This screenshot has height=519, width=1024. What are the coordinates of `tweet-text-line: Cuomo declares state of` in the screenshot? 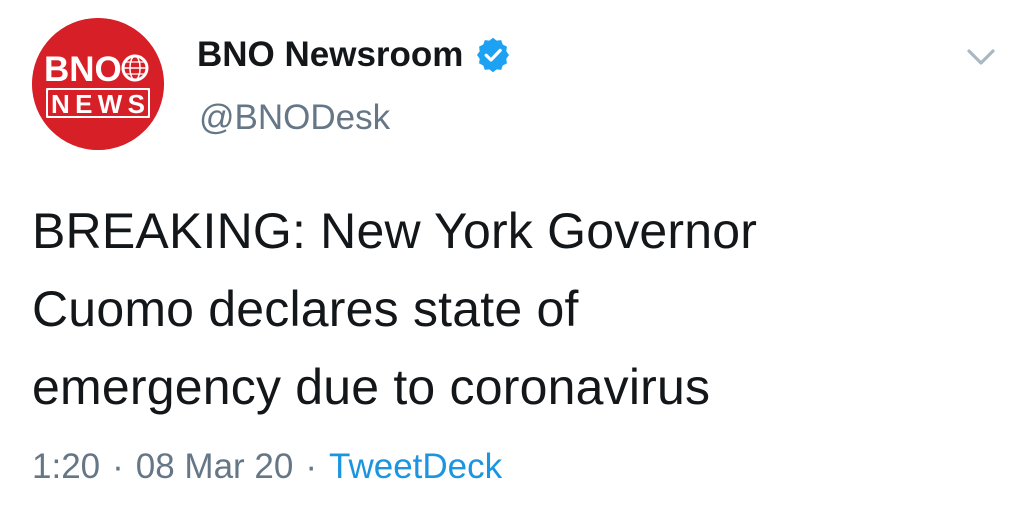 It's located at (305, 309).